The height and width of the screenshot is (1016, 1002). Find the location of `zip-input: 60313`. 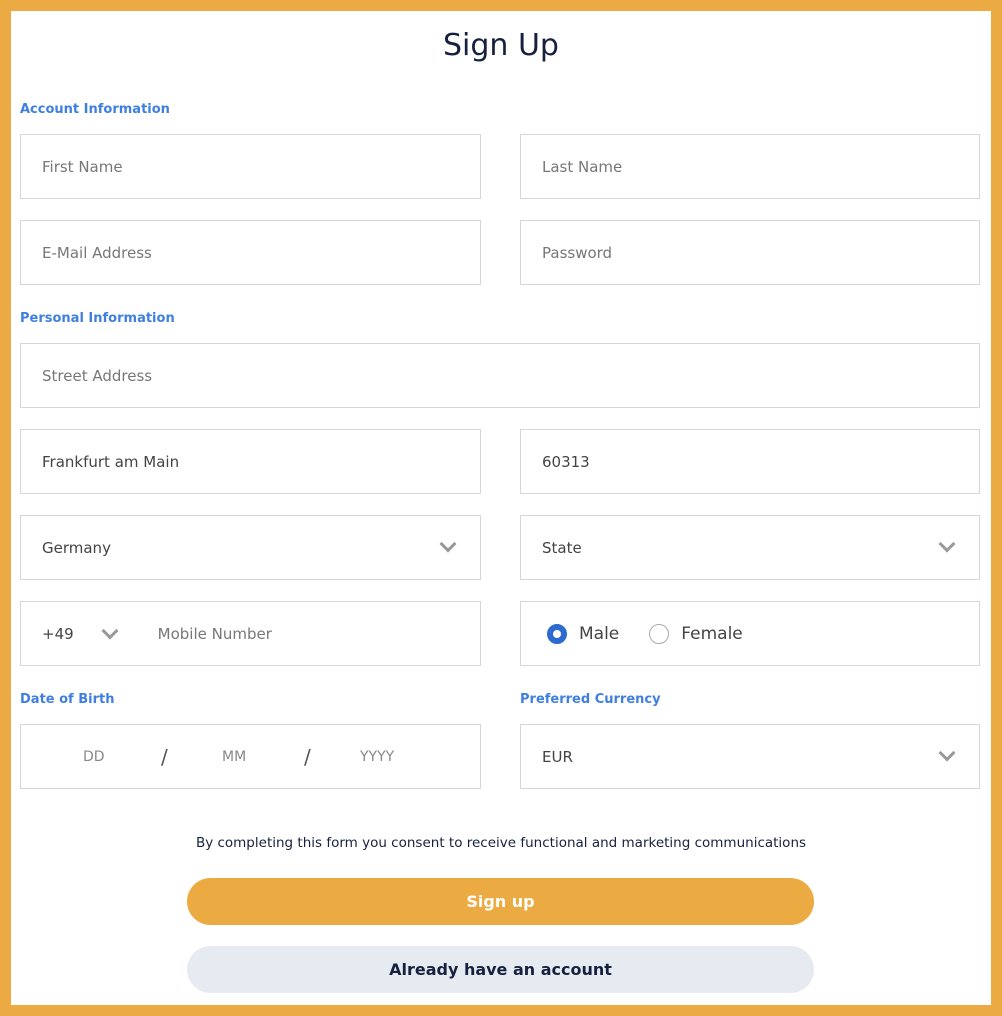

zip-input: 60313 is located at coordinates (750, 461).